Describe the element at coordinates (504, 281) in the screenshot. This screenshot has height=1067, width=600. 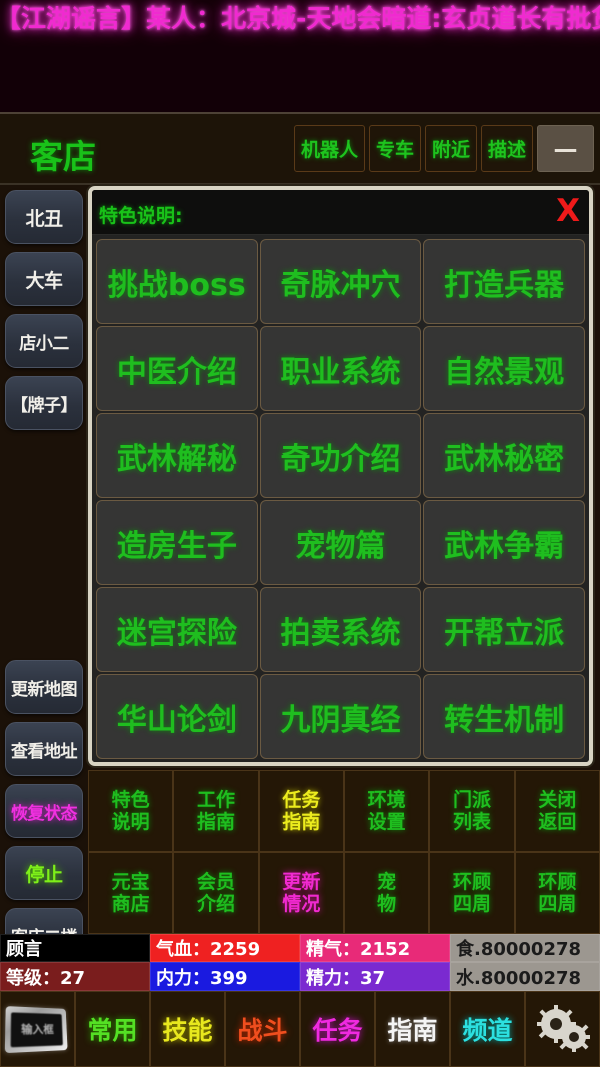
I see `feature-cell-forge: 打造兵器` at that location.